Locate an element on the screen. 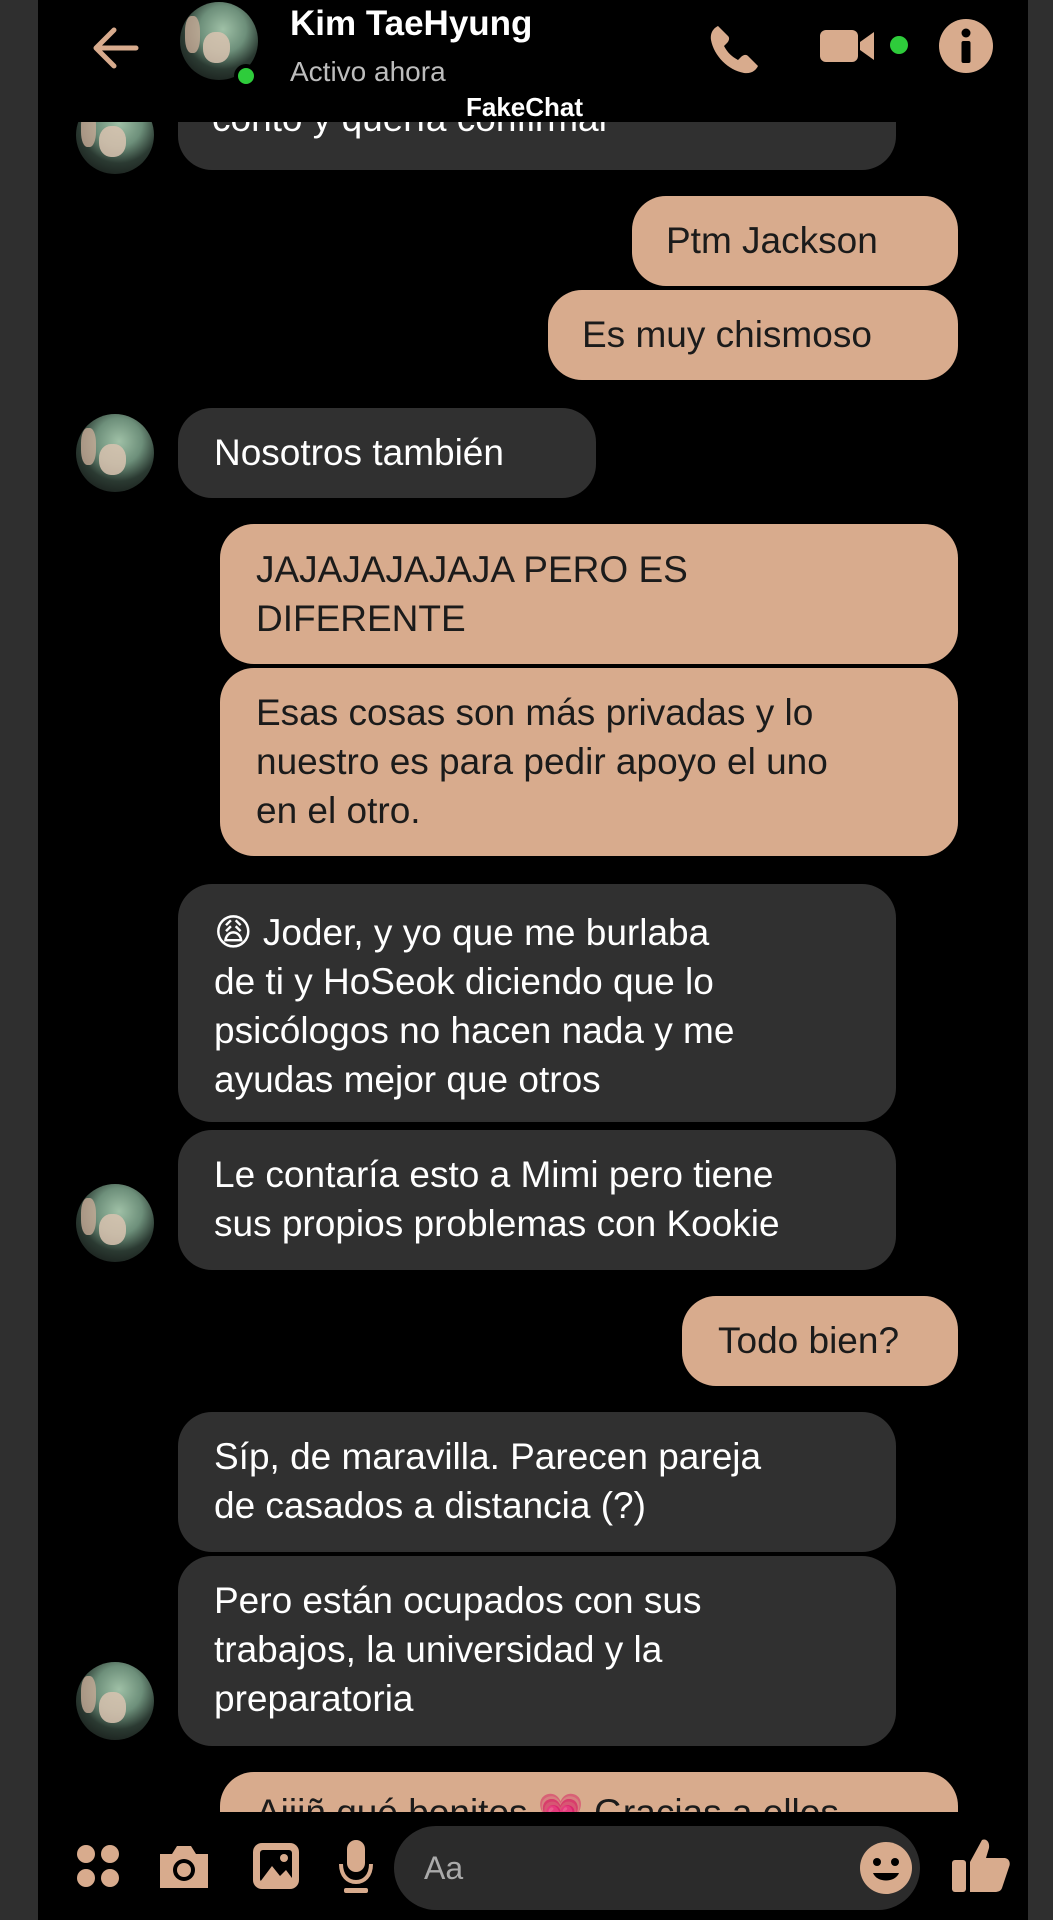 This screenshot has height=1920, width=1053. video-camera-icon is located at coordinates (848, 46).